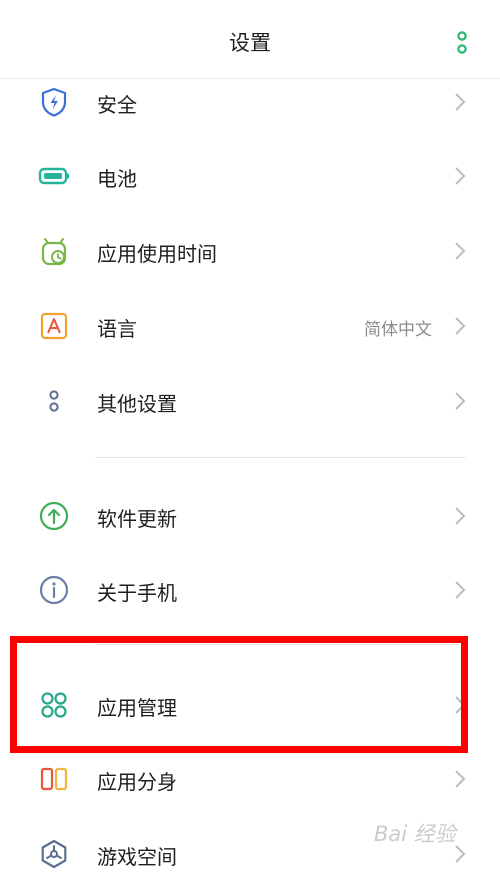 The width and height of the screenshot is (500, 888). I want to click on watermark: Bai 经验, so click(415, 834).